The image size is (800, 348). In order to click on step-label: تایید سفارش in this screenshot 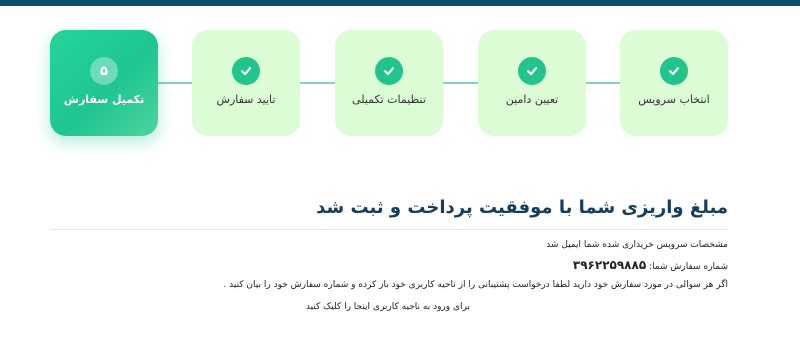, I will do `click(246, 99)`.